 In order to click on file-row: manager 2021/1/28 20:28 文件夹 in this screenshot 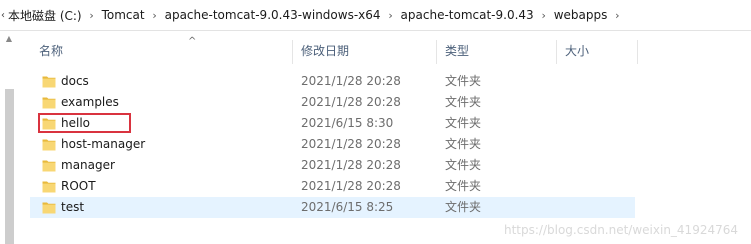, I will do `click(332, 165)`.